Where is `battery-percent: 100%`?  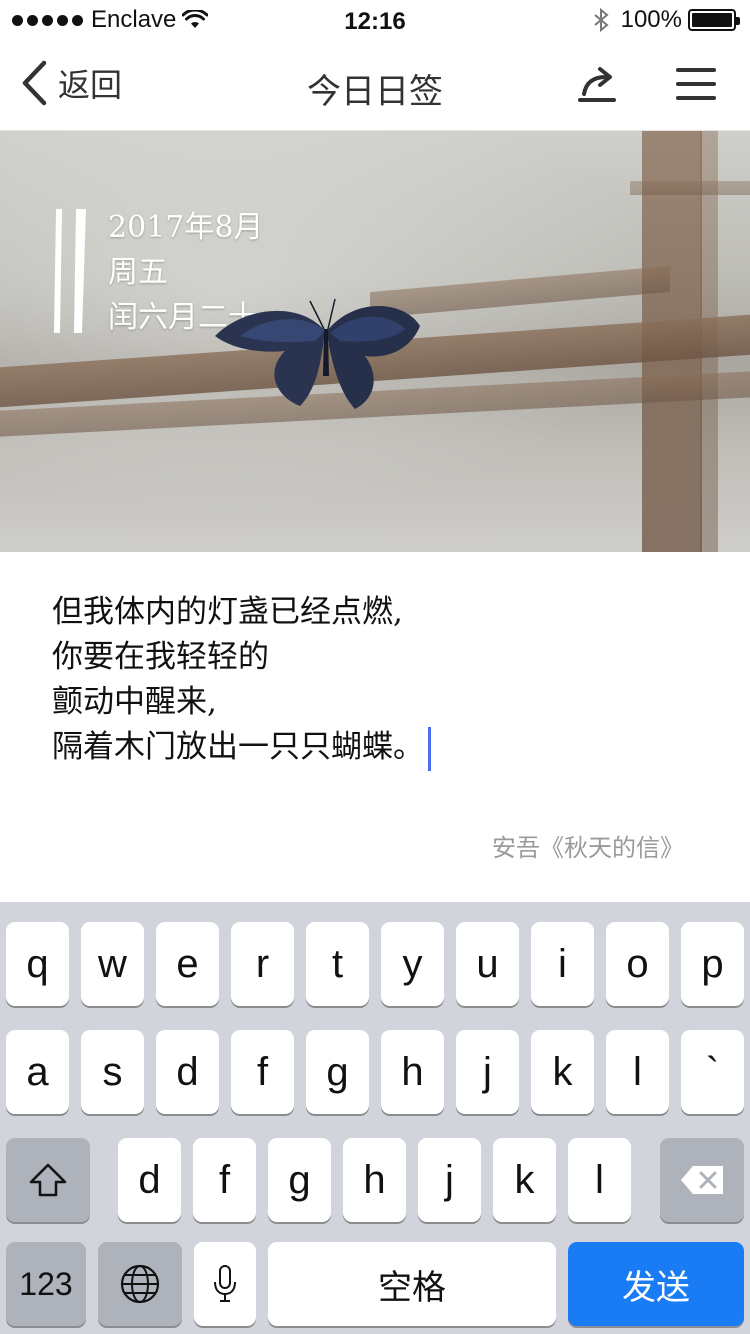 battery-percent: 100% is located at coordinates (651, 19).